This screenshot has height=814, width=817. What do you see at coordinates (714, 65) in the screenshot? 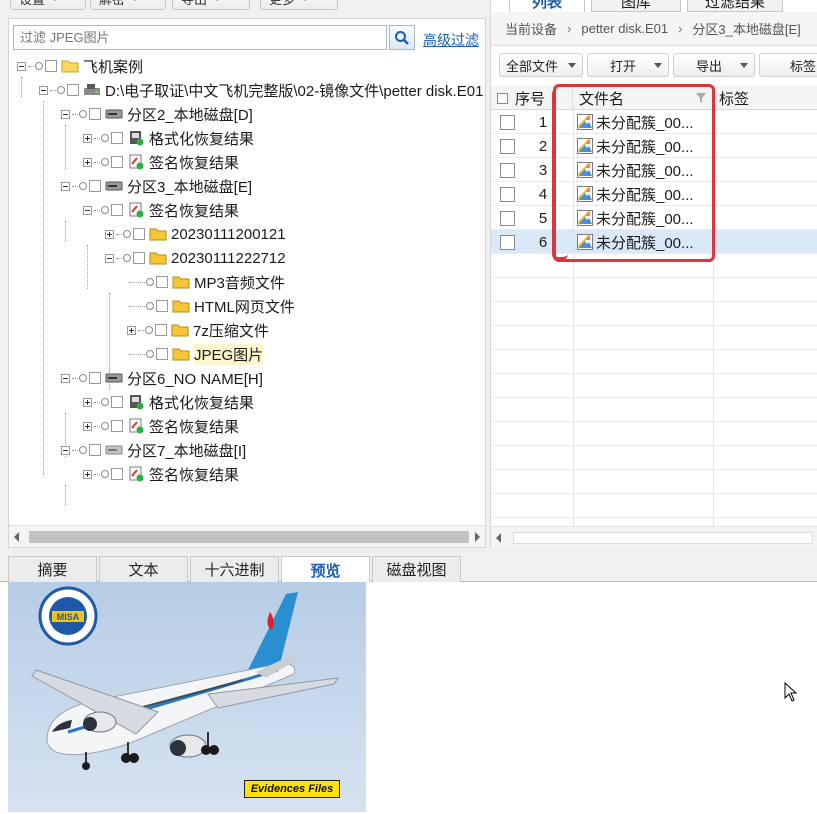
I see `export-button: 导出` at bounding box center [714, 65].